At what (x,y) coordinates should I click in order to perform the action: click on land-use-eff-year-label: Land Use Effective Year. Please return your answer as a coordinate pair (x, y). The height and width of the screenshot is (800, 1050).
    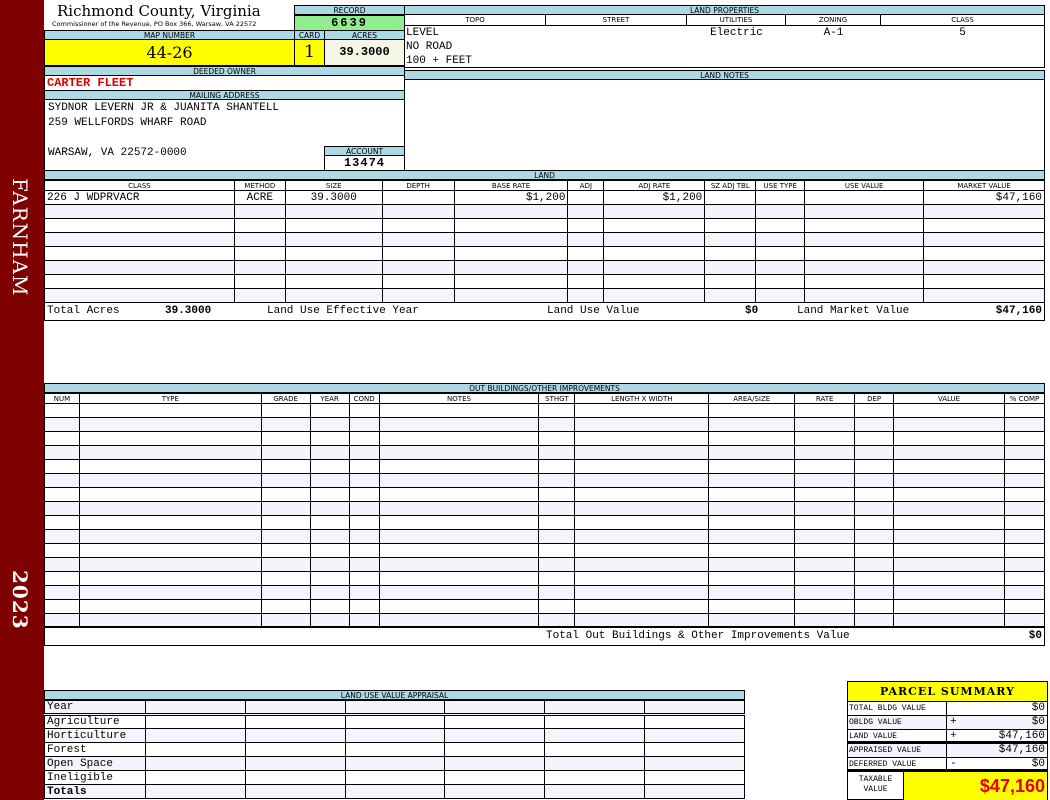
    Looking at the image, I should click on (343, 311).